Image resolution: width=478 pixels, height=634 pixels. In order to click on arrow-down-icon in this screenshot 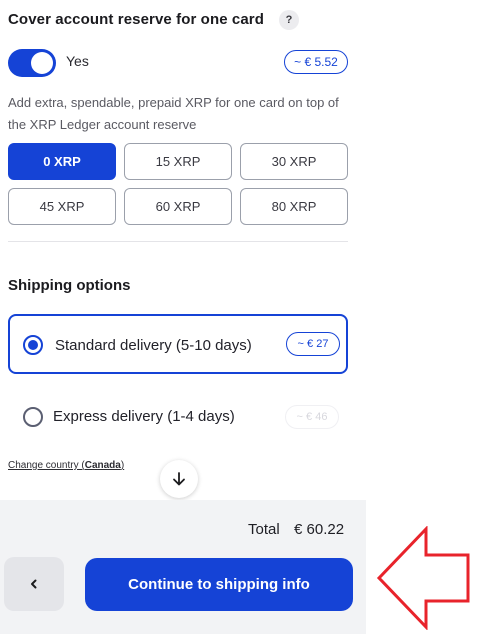, I will do `click(179, 479)`.